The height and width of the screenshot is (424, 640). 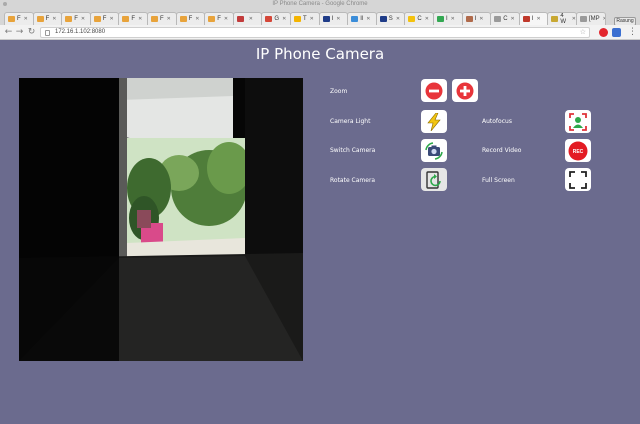 I want to click on record-icon: REC, so click(x=578, y=150).